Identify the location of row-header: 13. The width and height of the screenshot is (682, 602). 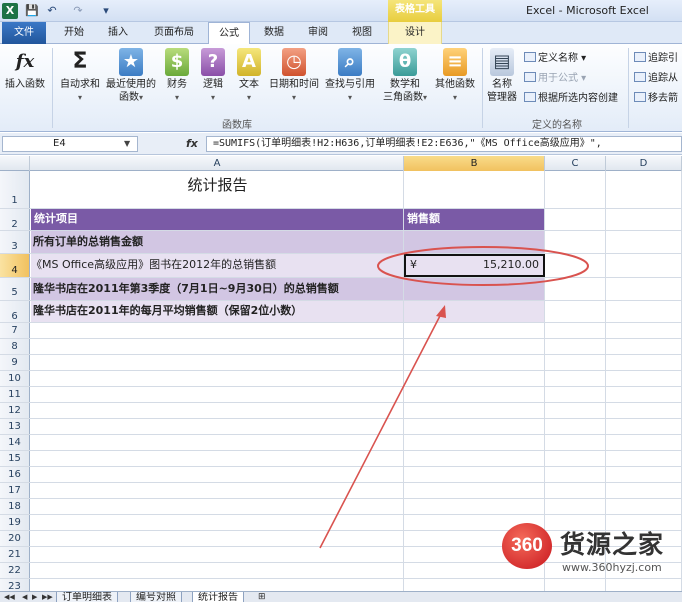
(15, 426).